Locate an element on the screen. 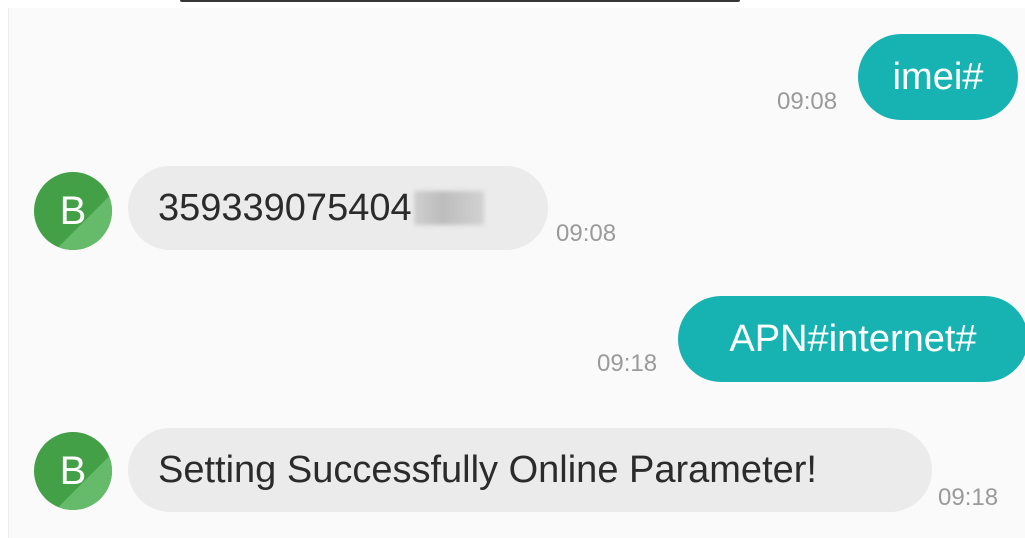  outgoing-bubble: imei# is located at coordinates (938, 77).